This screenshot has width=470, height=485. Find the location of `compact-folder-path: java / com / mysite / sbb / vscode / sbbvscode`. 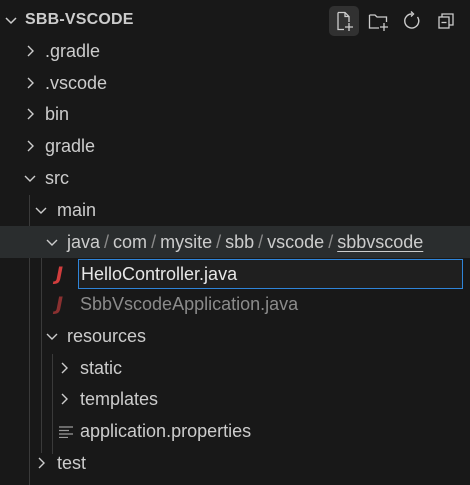

compact-folder-path: java / com / mysite / sbb / vscode / sbbvscode is located at coordinates (245, 242).